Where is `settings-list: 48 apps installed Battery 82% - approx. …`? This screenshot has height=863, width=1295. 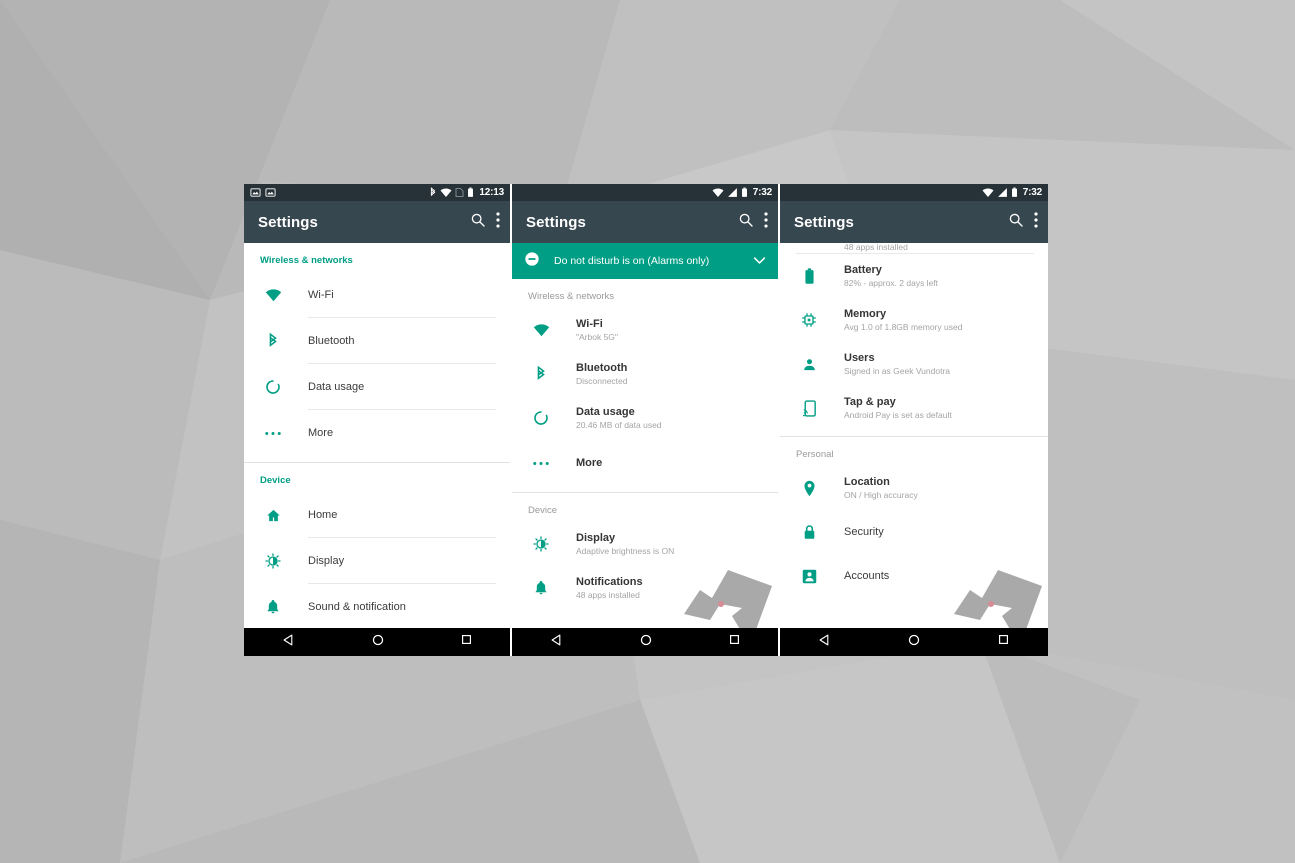 settings-list: 48 apps installed Battery 82% - approx. … is located at coordinates (914, 435).